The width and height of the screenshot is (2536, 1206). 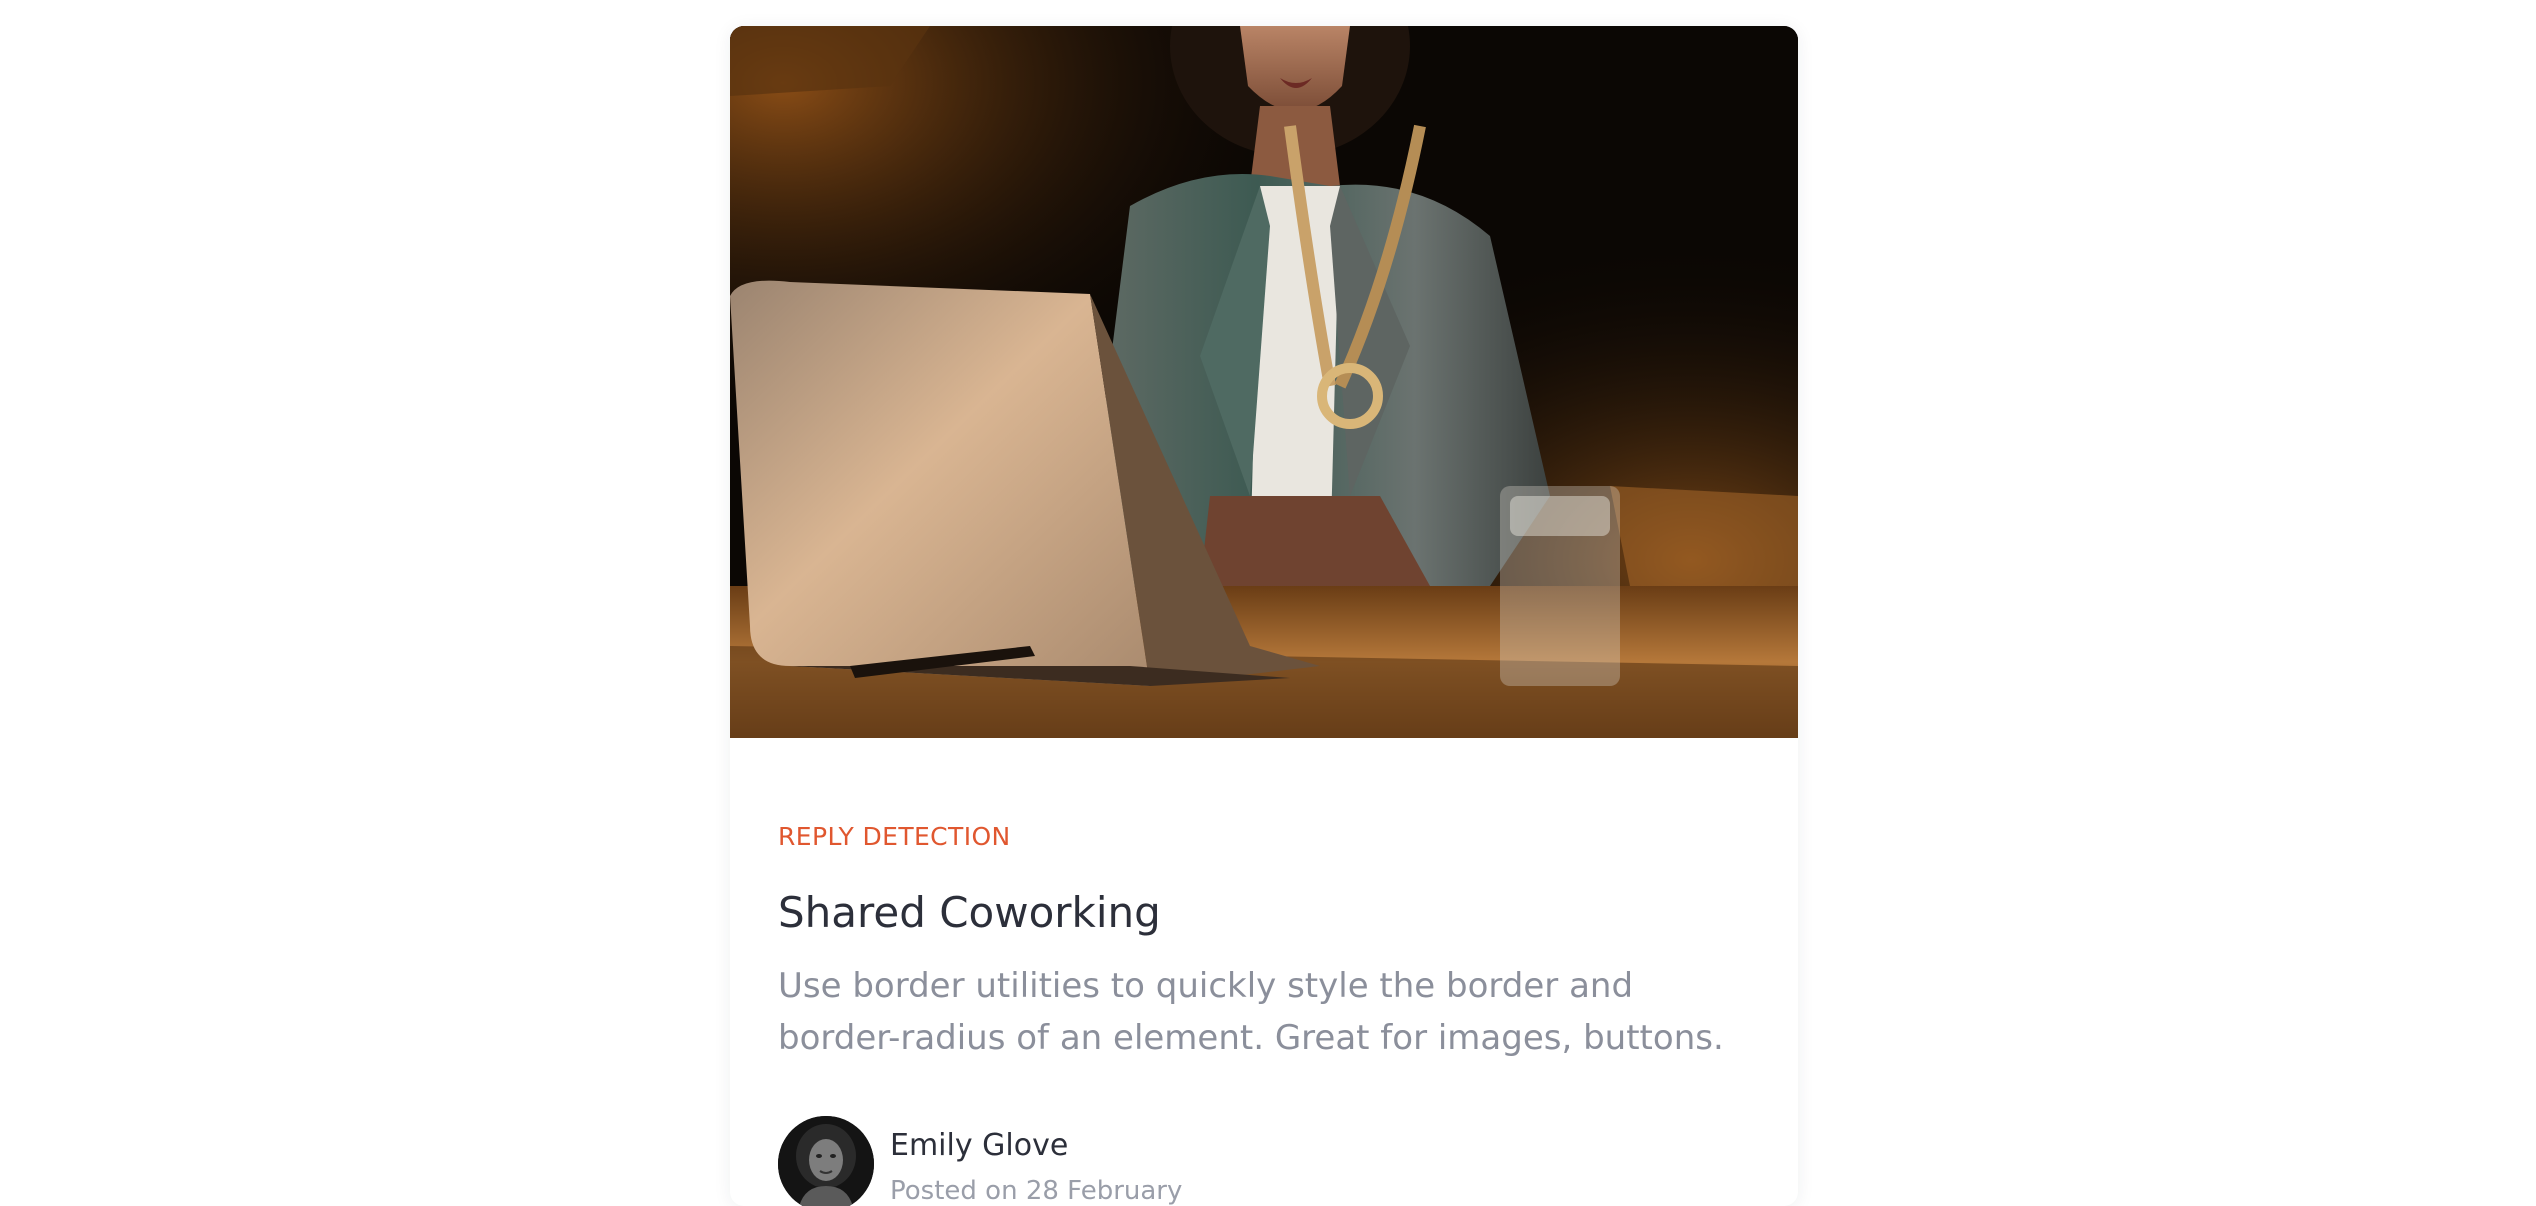 What do you see at coordinates (969, 912) in the screenshot?
I see `card-title: Shared Coworking` at bounding box center [969, 912].